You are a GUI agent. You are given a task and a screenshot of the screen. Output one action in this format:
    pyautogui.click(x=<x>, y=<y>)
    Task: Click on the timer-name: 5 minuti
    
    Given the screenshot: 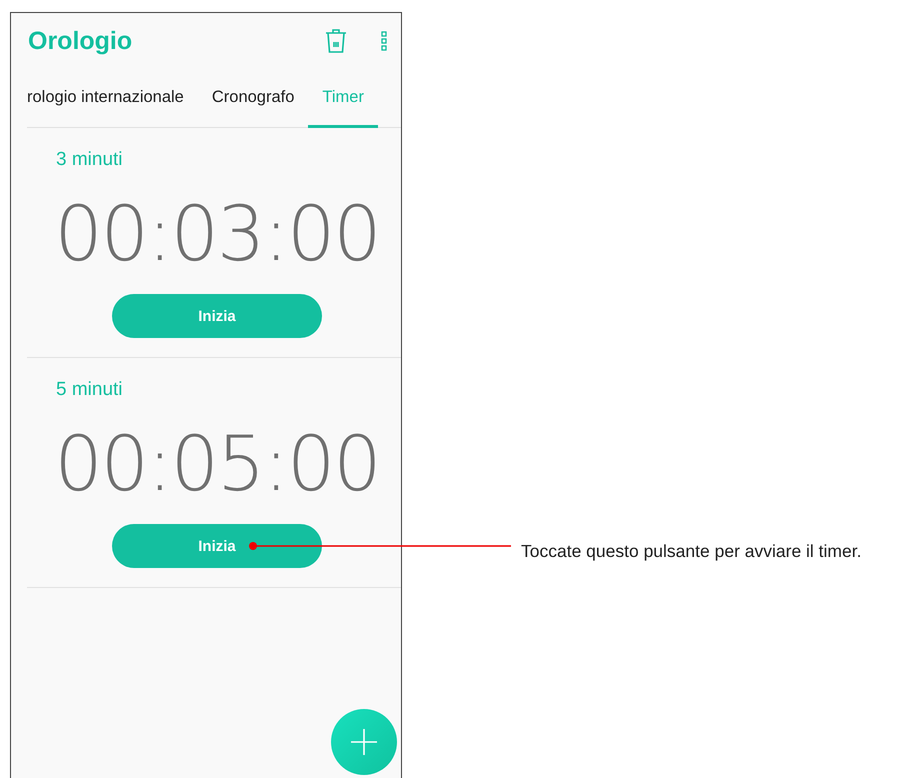 What is the action you would take?
    pyautogui.click(x=90, y=390)
    